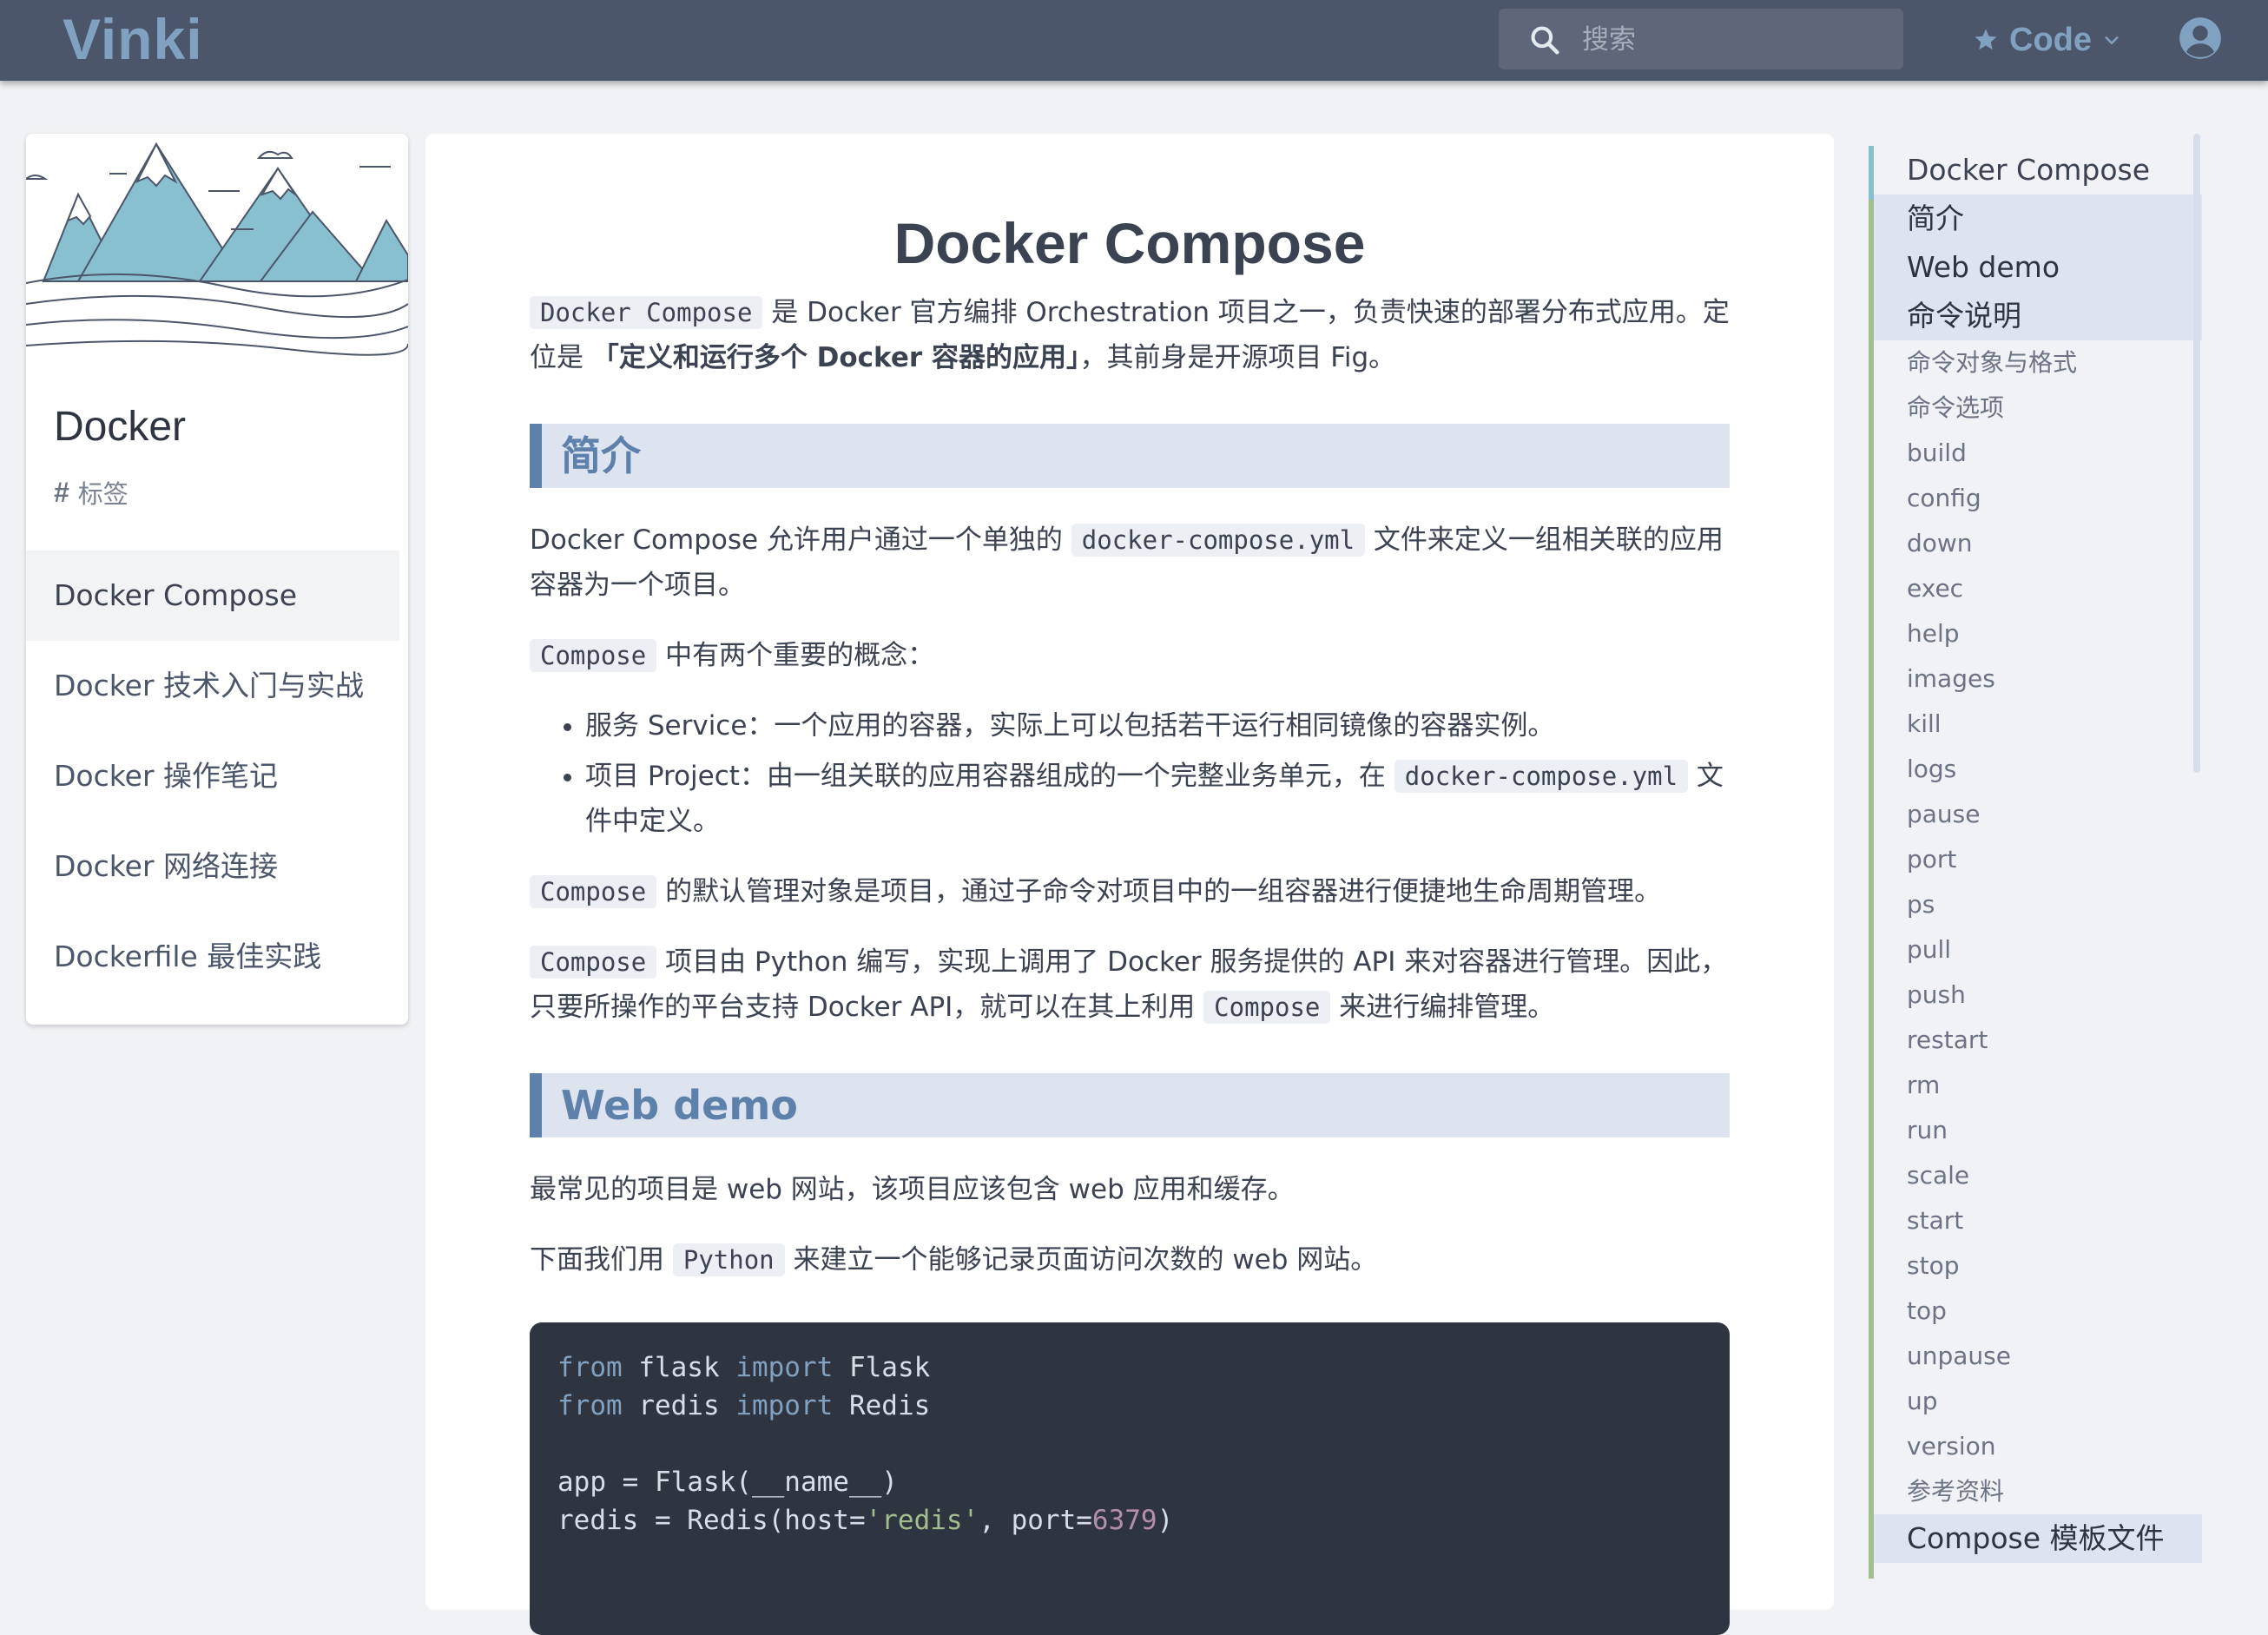  Describe the element at coordinates (1130, 243) in the screenshot. I see `page-title: Docker Compose` at that location.